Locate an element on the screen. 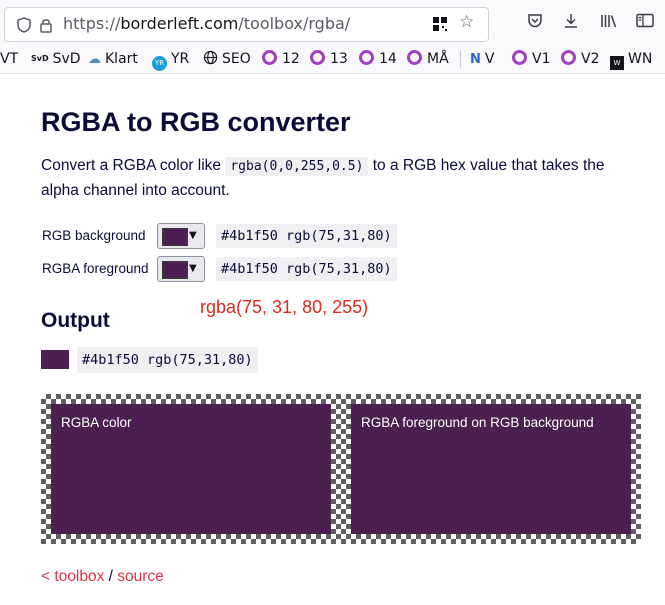 Image resolution: width=665 pixels, height=605 pixels. notion-logo-icon: N is located at coordinates (475, 59).